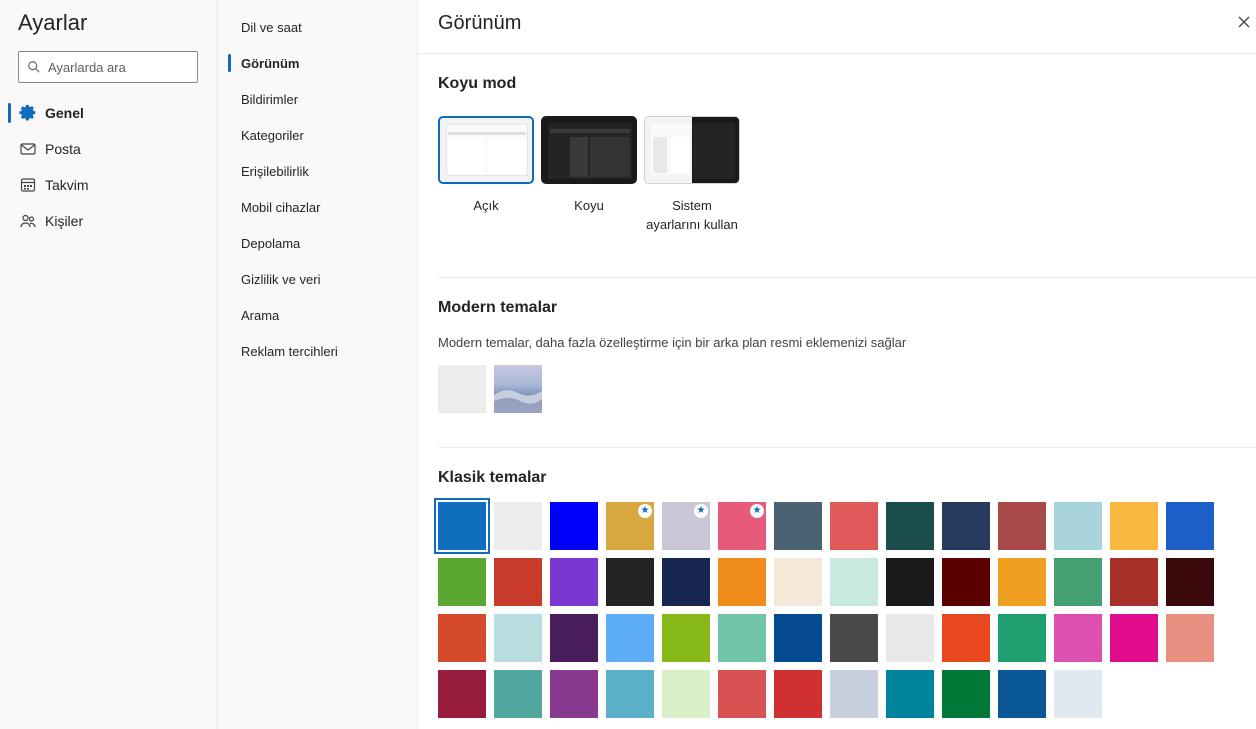  I want to click on calendar-icon, so click(28, 185).